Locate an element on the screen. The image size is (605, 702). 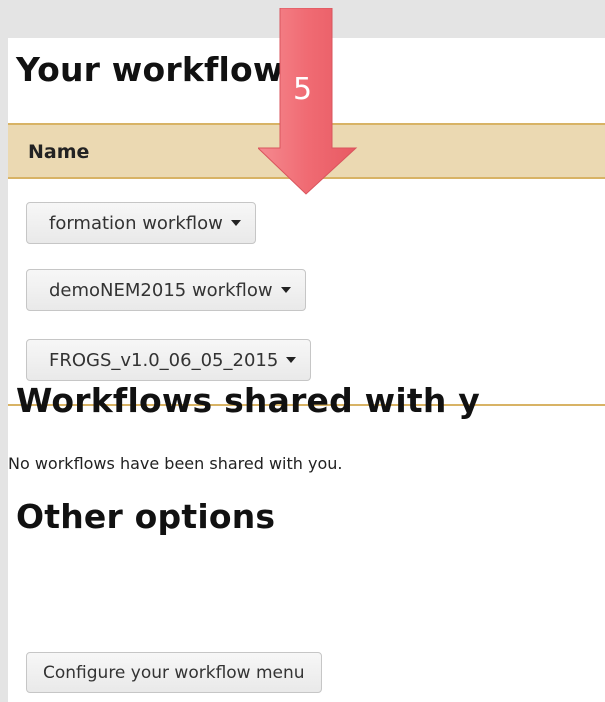
step-number: 5 is located at coordinates (303, 89).